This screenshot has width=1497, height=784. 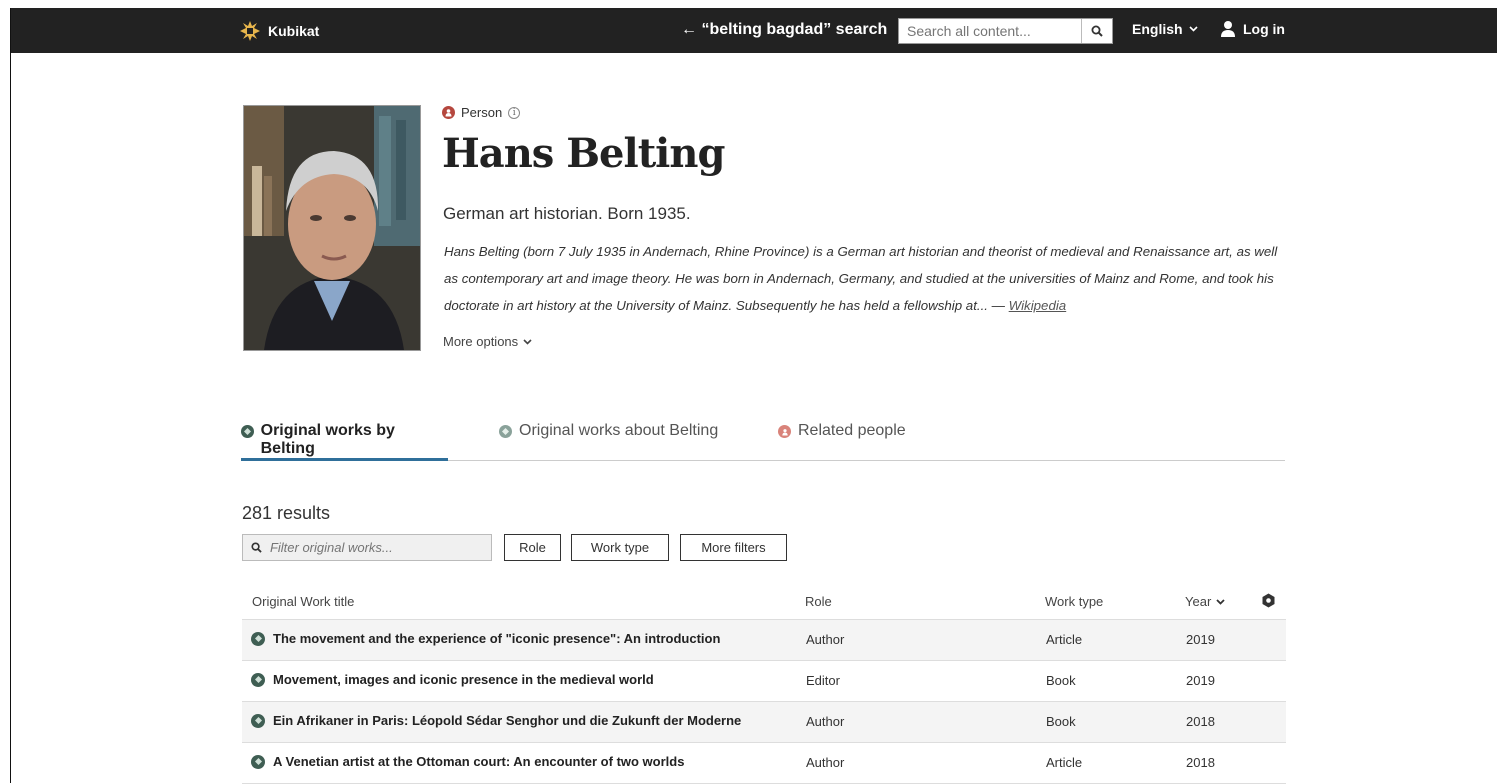 I want to click on tab-works-by: Original works by Belting, so click(x=344, y=441).